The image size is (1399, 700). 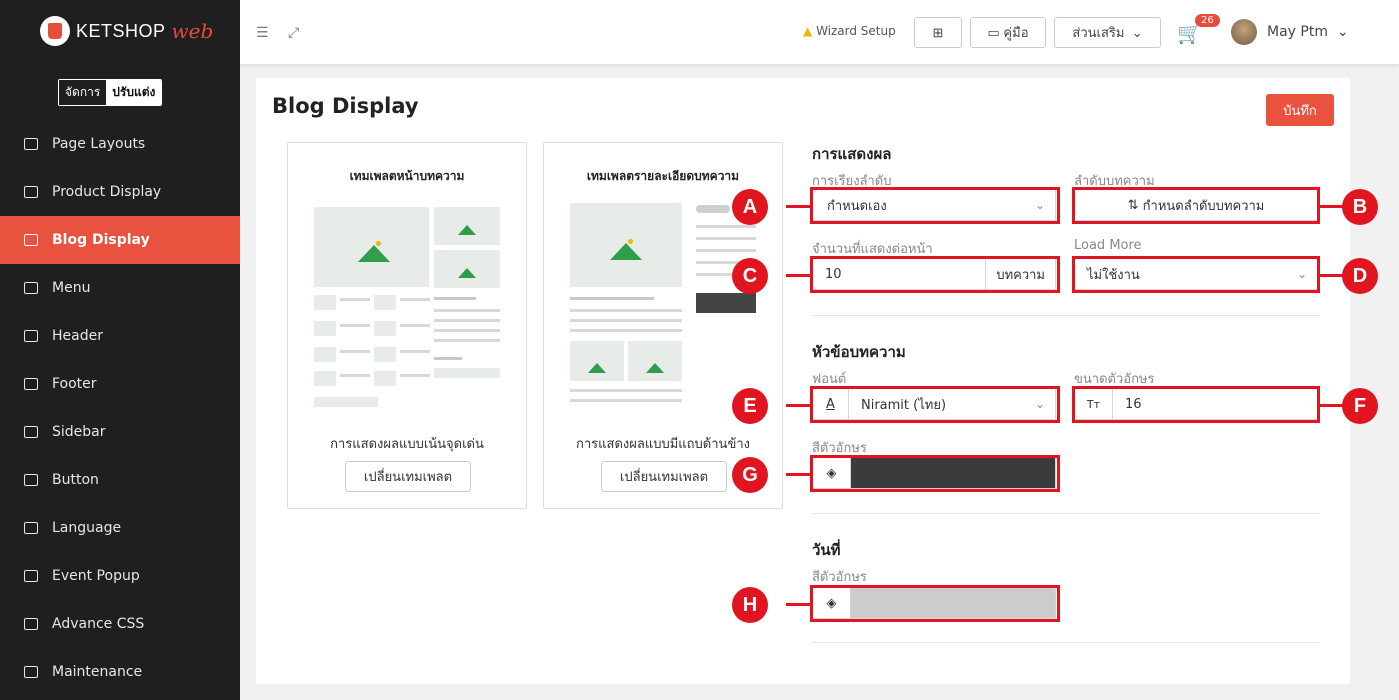 I want to click on mode-toggle: จัดการ ปรับแต่ง, so click(x=110, y=92).